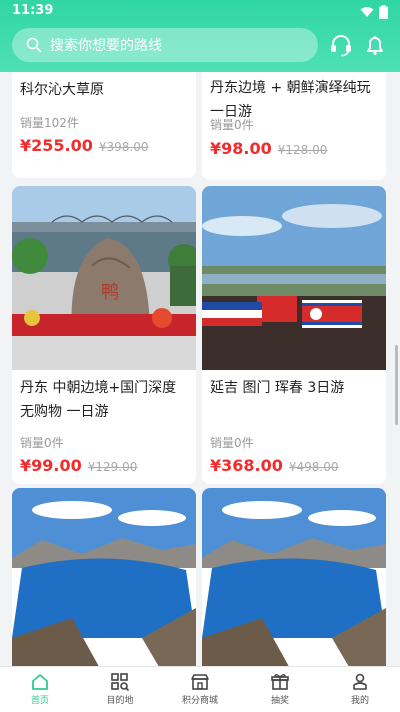  Describe the element at coordinates (200, 682) in the screenshot. I see `store-icon` at that location.